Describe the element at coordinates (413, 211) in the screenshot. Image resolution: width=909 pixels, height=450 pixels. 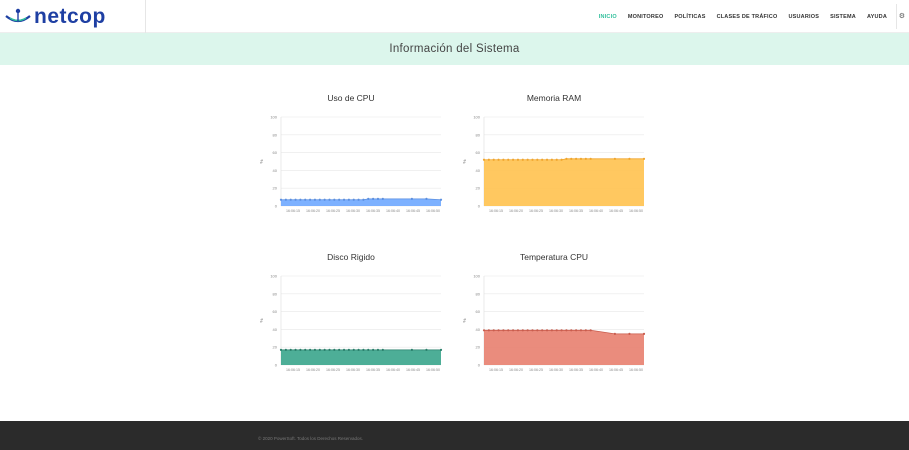
I see `x-tick-label: 16:06:45` at that location.